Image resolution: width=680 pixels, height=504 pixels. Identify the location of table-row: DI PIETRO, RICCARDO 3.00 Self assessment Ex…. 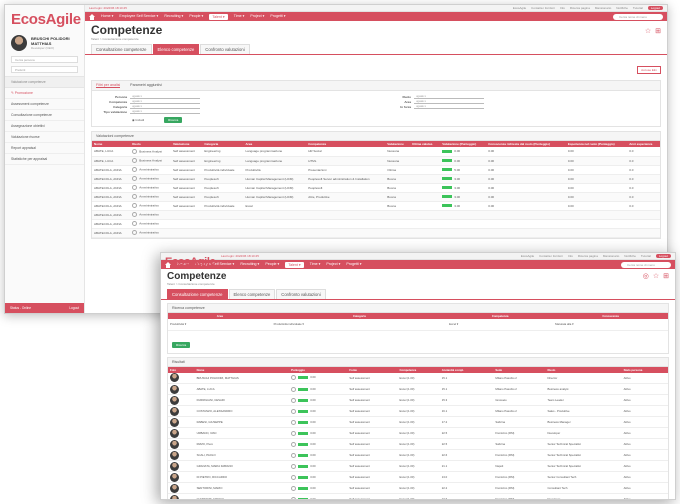
(418, 477).